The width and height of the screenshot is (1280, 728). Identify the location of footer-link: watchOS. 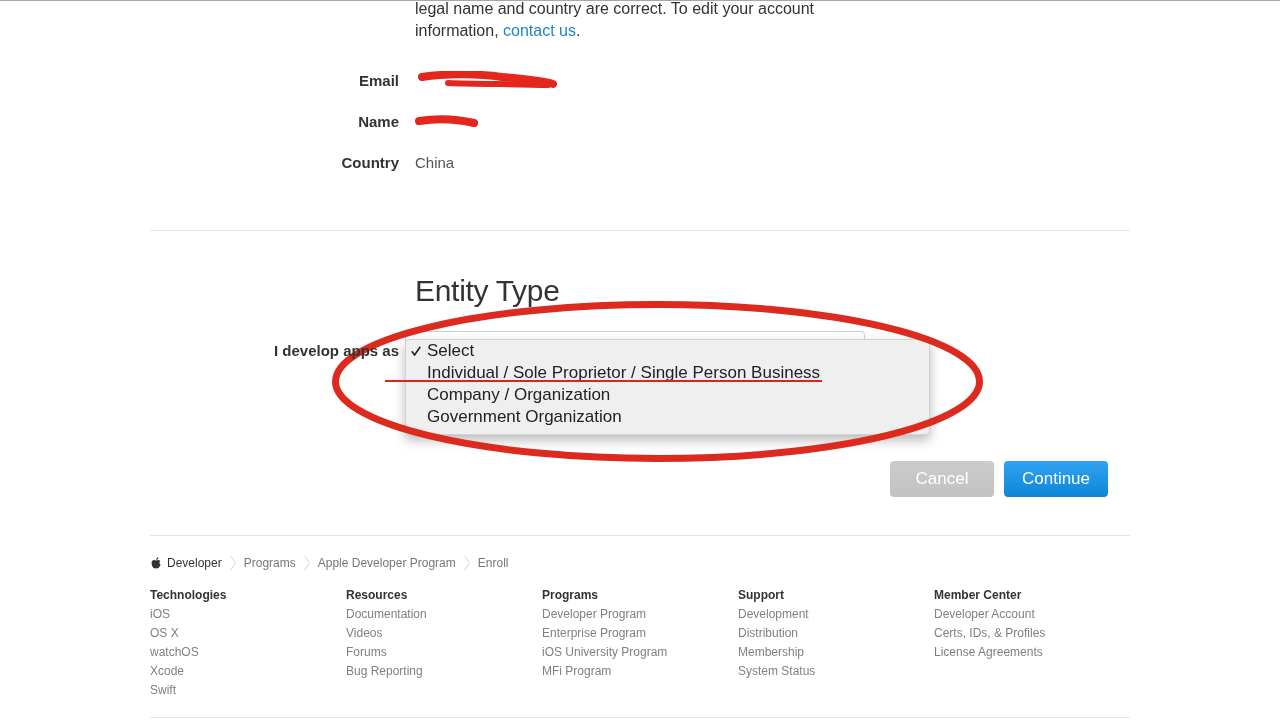
(174, 652).